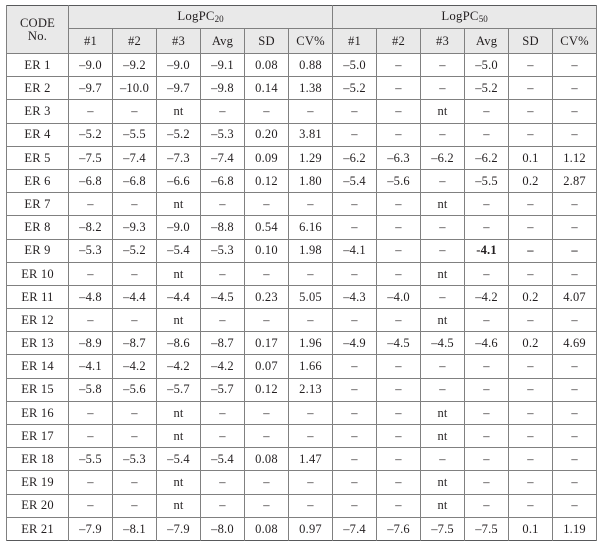 The width and height of the screenshot is (601, 544). I want to click on cell-pc50-cv: 2.87, so click(575, 181).